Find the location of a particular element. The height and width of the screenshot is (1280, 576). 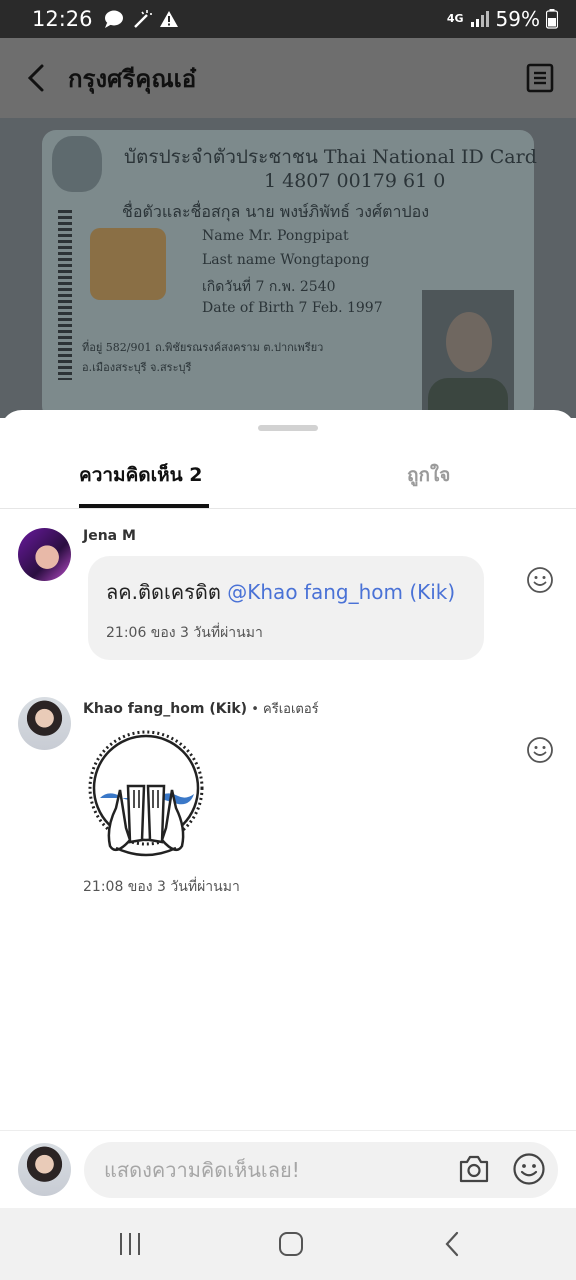

status-bar: 12:26 4G 59% is located at coordinates (288, 19).